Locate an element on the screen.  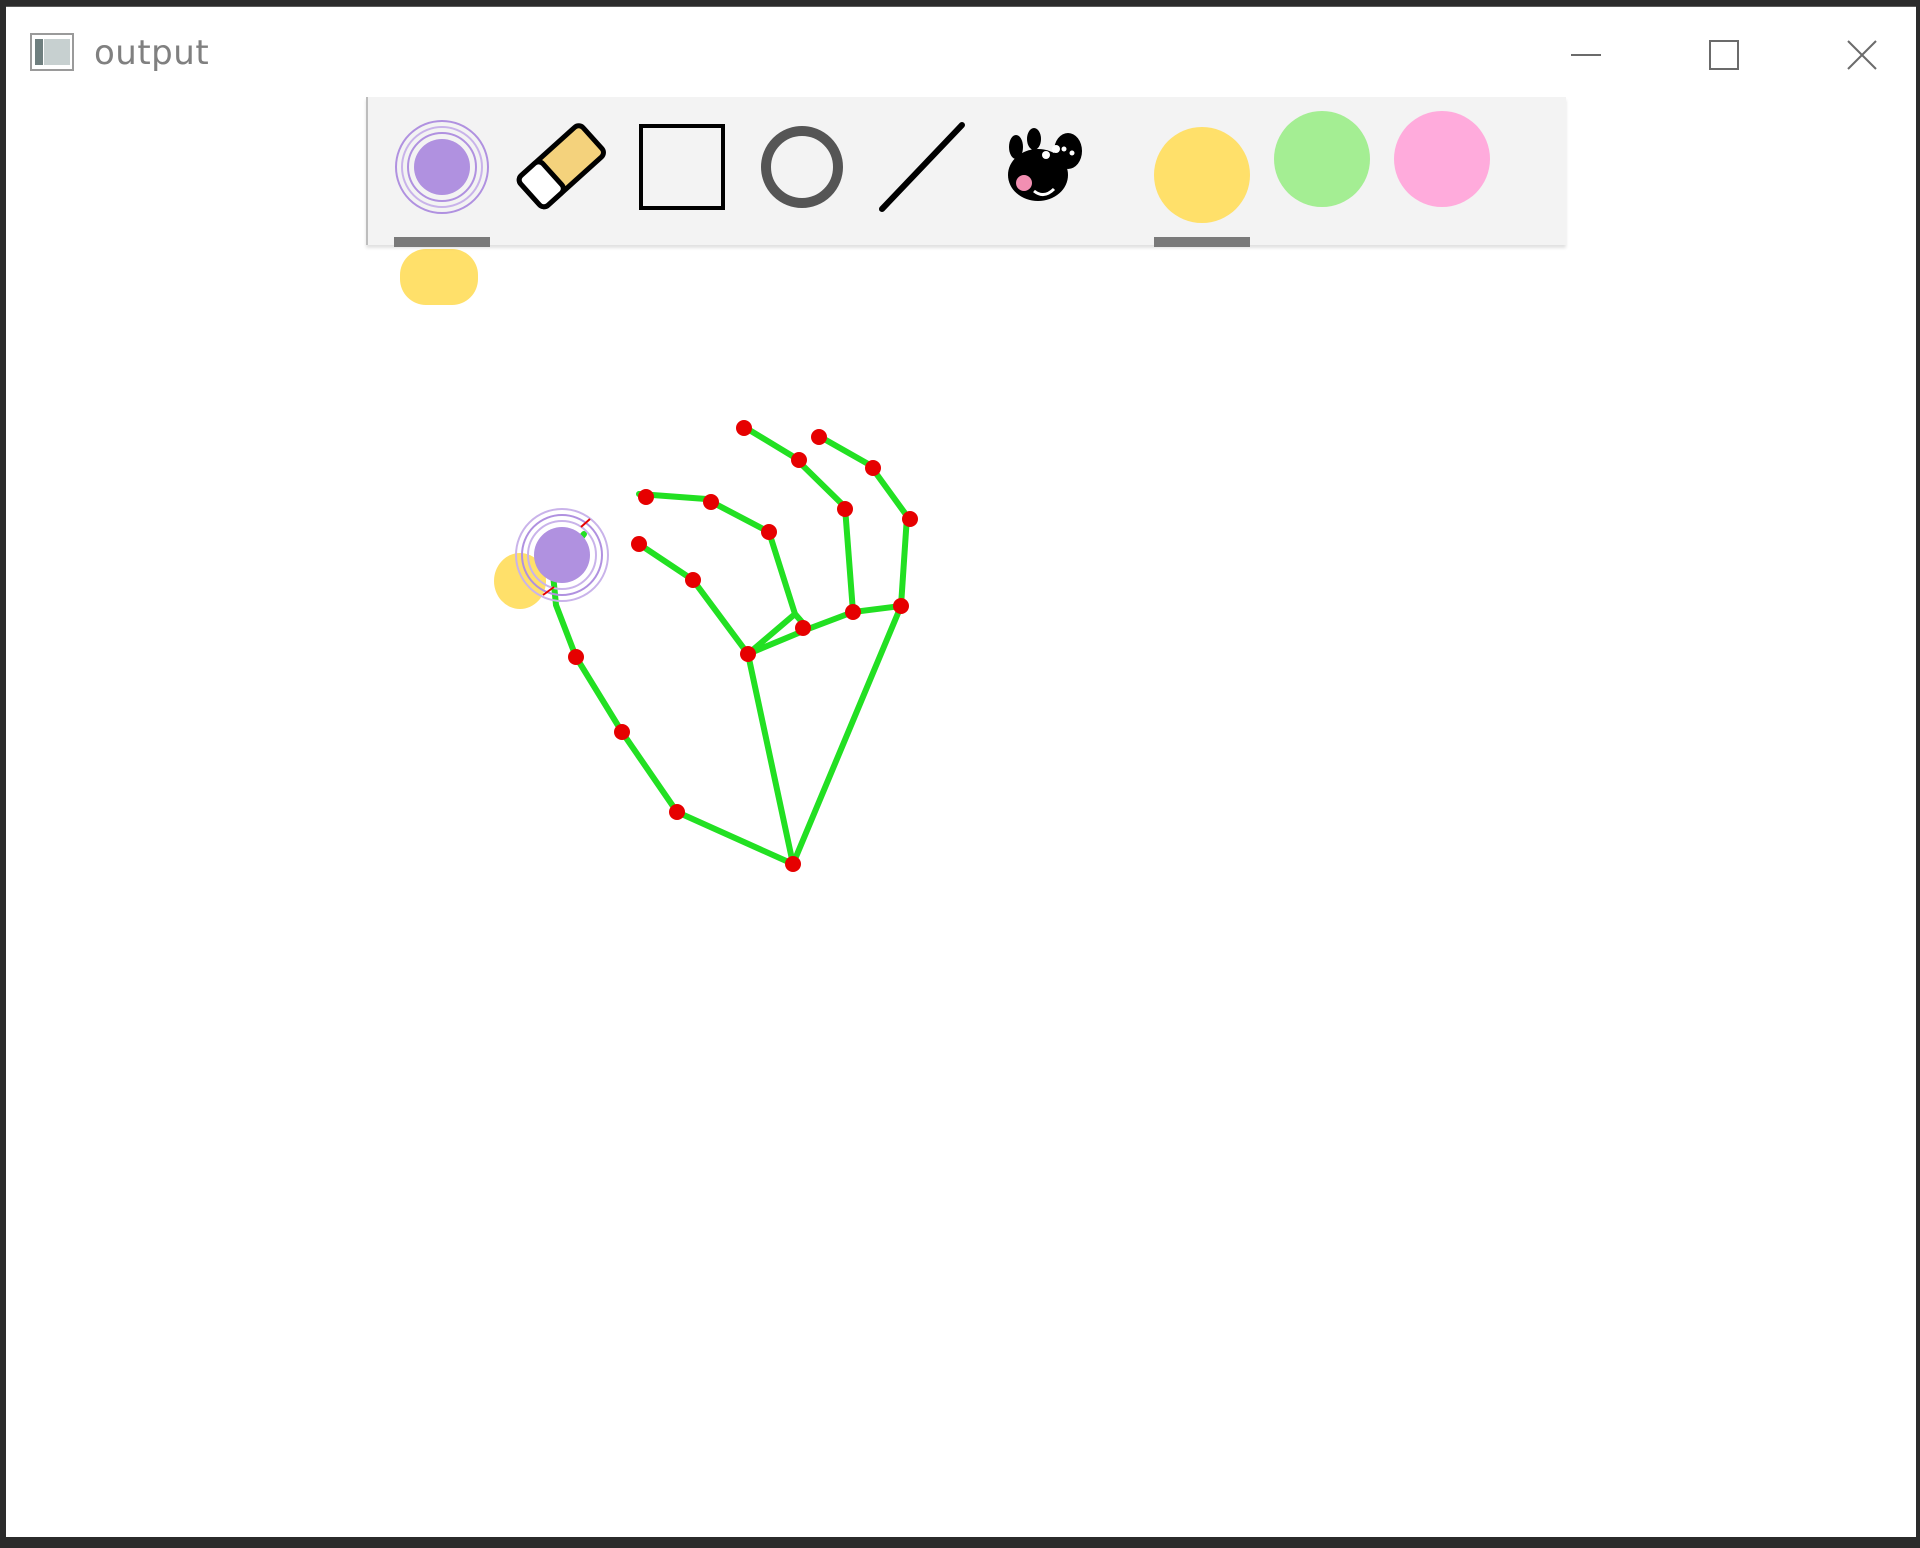
hand-skeleton is located at coordinates (730, 644).